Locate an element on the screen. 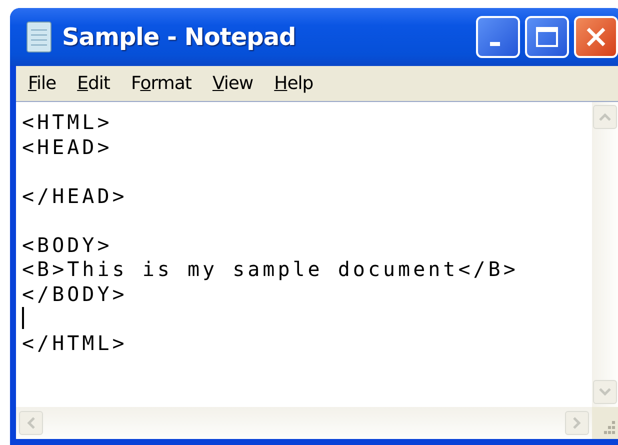 Image resolution: width=618 pixels, height=445 pixels. chevron-right-icon is located at coordinates (577, 423).